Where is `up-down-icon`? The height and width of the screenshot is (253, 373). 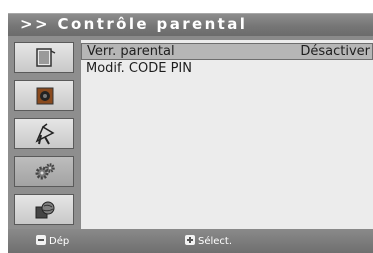
up-down-icon is located at coordinates (41, 240).